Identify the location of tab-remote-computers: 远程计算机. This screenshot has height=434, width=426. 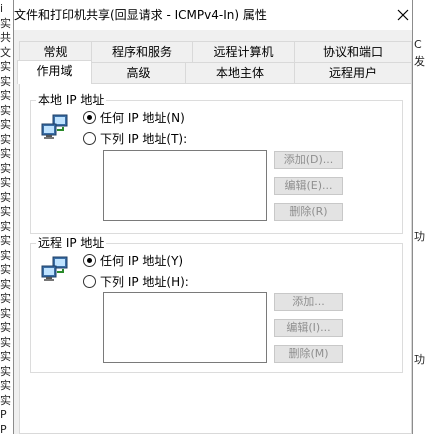
(243, 51).